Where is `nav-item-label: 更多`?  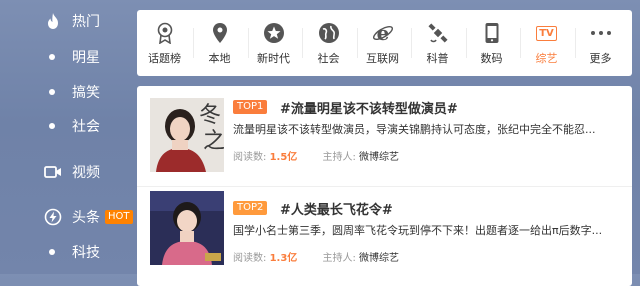 nav-item-label: 更多 is located at coordinates (600, 58).